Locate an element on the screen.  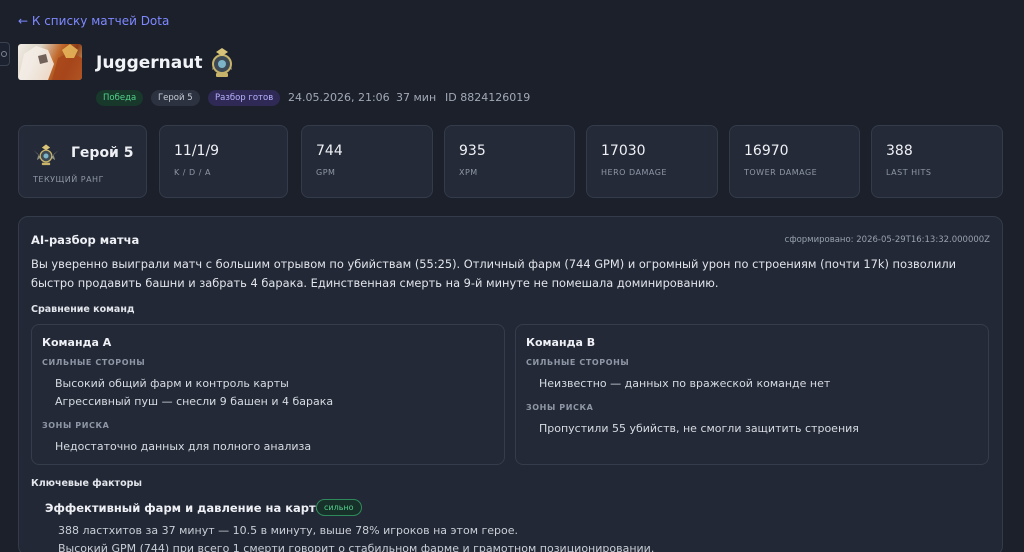
stat-card-hero-damage: 17030 HERO DAMAGE is located at coordinates (652, 161).